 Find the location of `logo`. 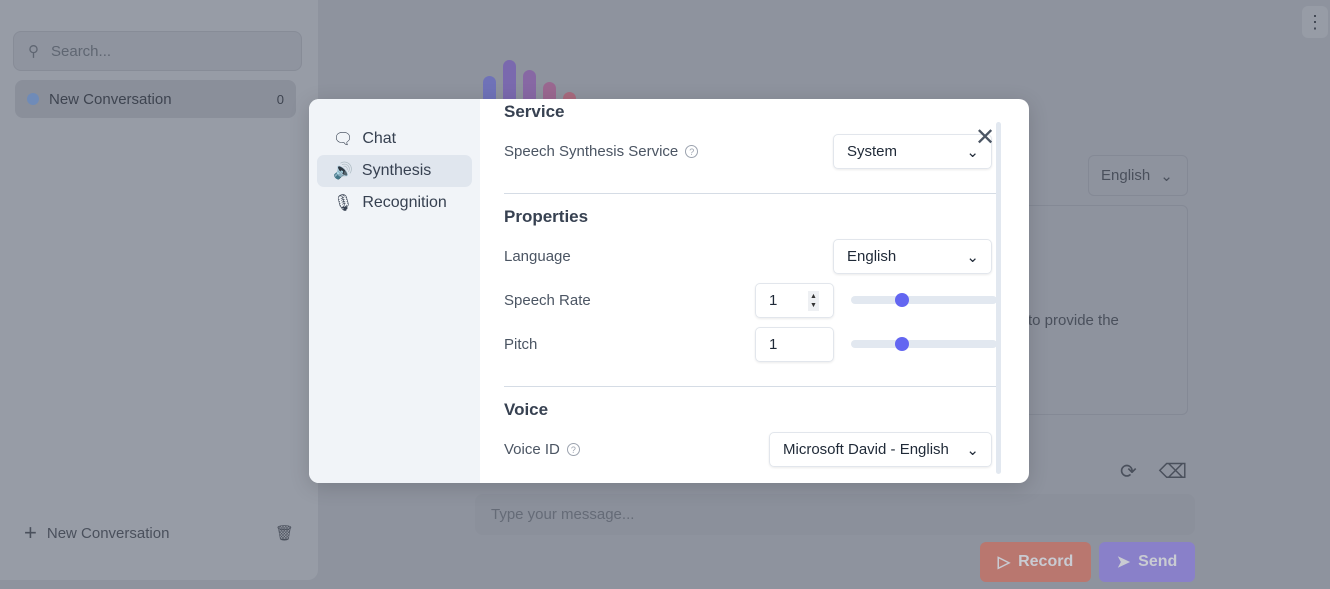

logo is located at coordinates (529, 80).